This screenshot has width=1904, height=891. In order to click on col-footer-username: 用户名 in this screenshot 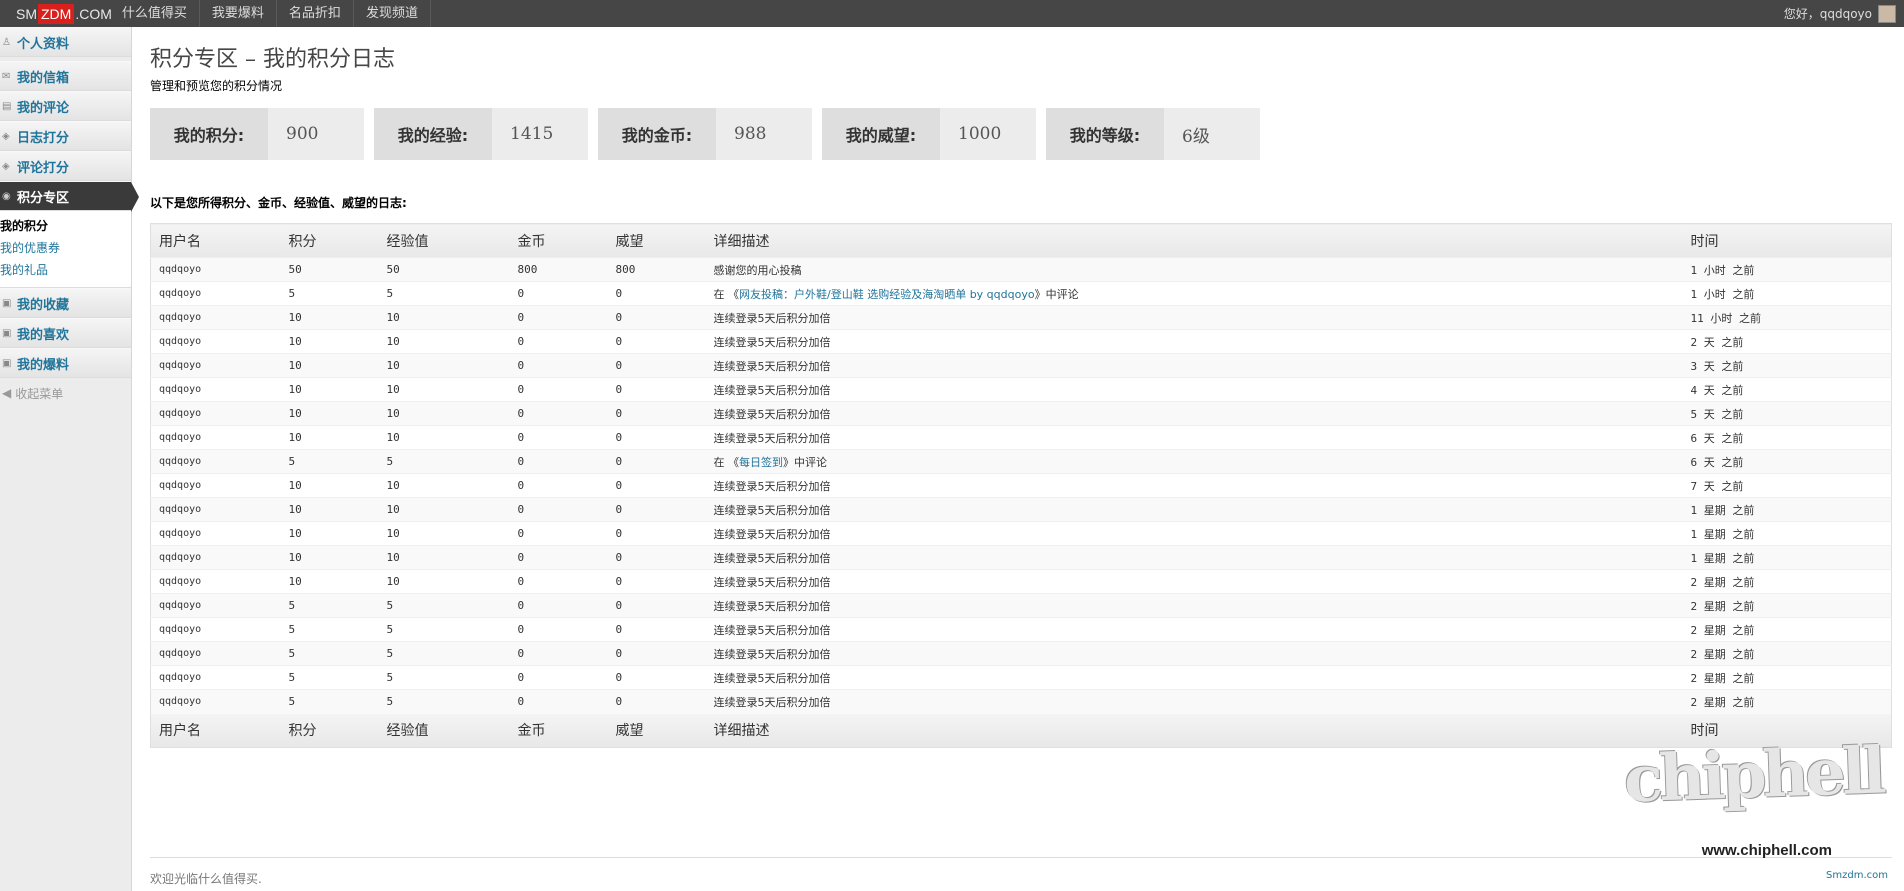, I will do `click(215, 730)`.